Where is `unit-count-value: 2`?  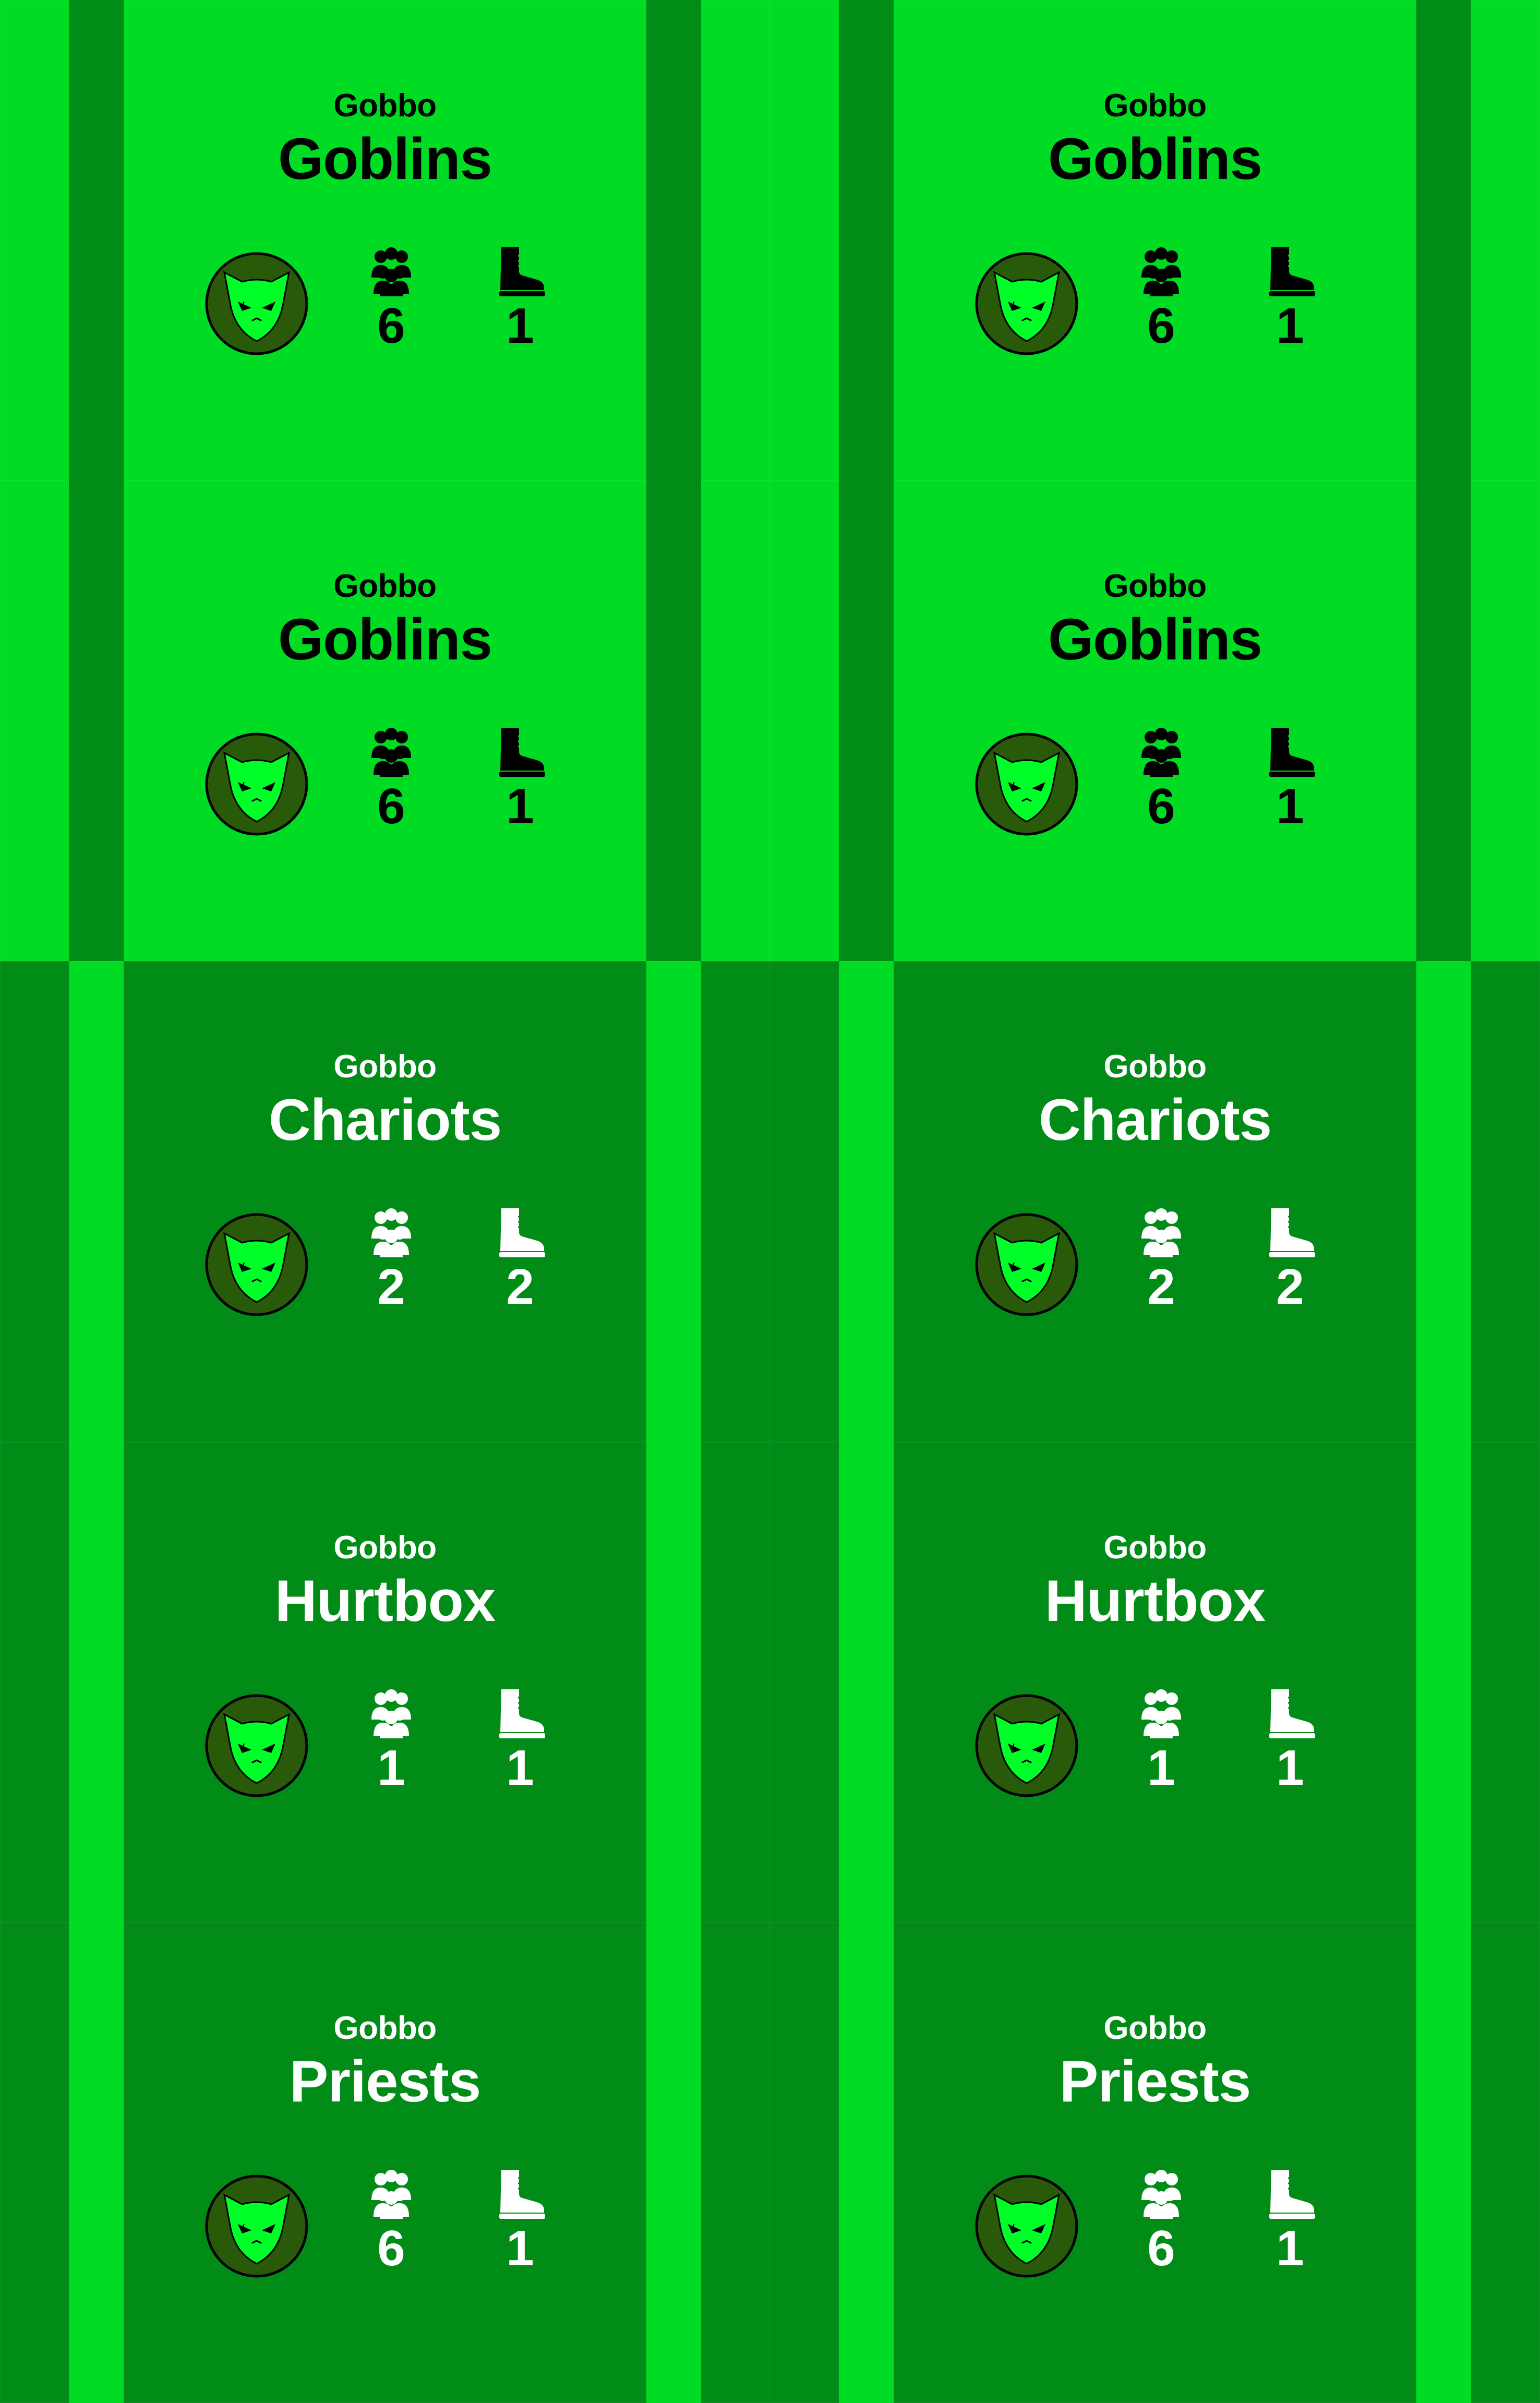 unit-count-value: 2 is located at coordinates (1161, 1287).